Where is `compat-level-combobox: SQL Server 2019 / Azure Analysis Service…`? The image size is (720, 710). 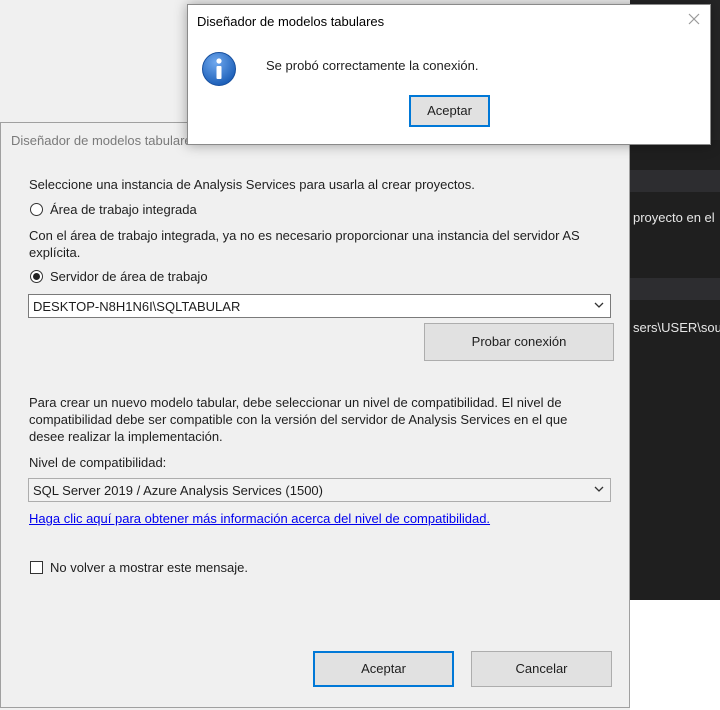 compat-level-combobox: SQL Server 2019 / Azure Analysis Service… is located at coordinates (319, 490).